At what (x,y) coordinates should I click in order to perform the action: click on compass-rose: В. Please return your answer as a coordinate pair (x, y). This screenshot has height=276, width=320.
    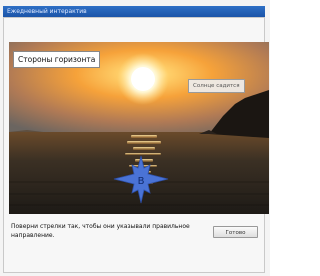
    Looking at the image, I should click on (141, 180).